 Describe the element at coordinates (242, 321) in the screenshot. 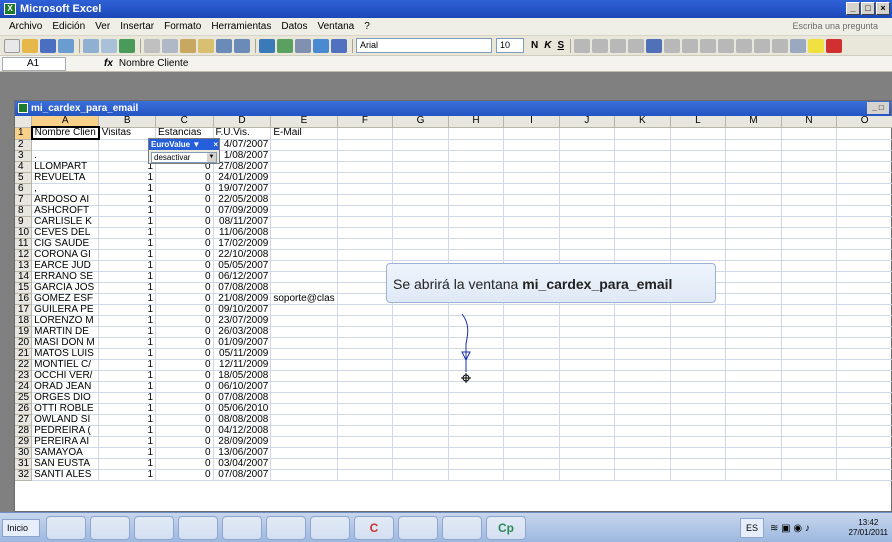

I see `cell: 23/07/2009` at that location.